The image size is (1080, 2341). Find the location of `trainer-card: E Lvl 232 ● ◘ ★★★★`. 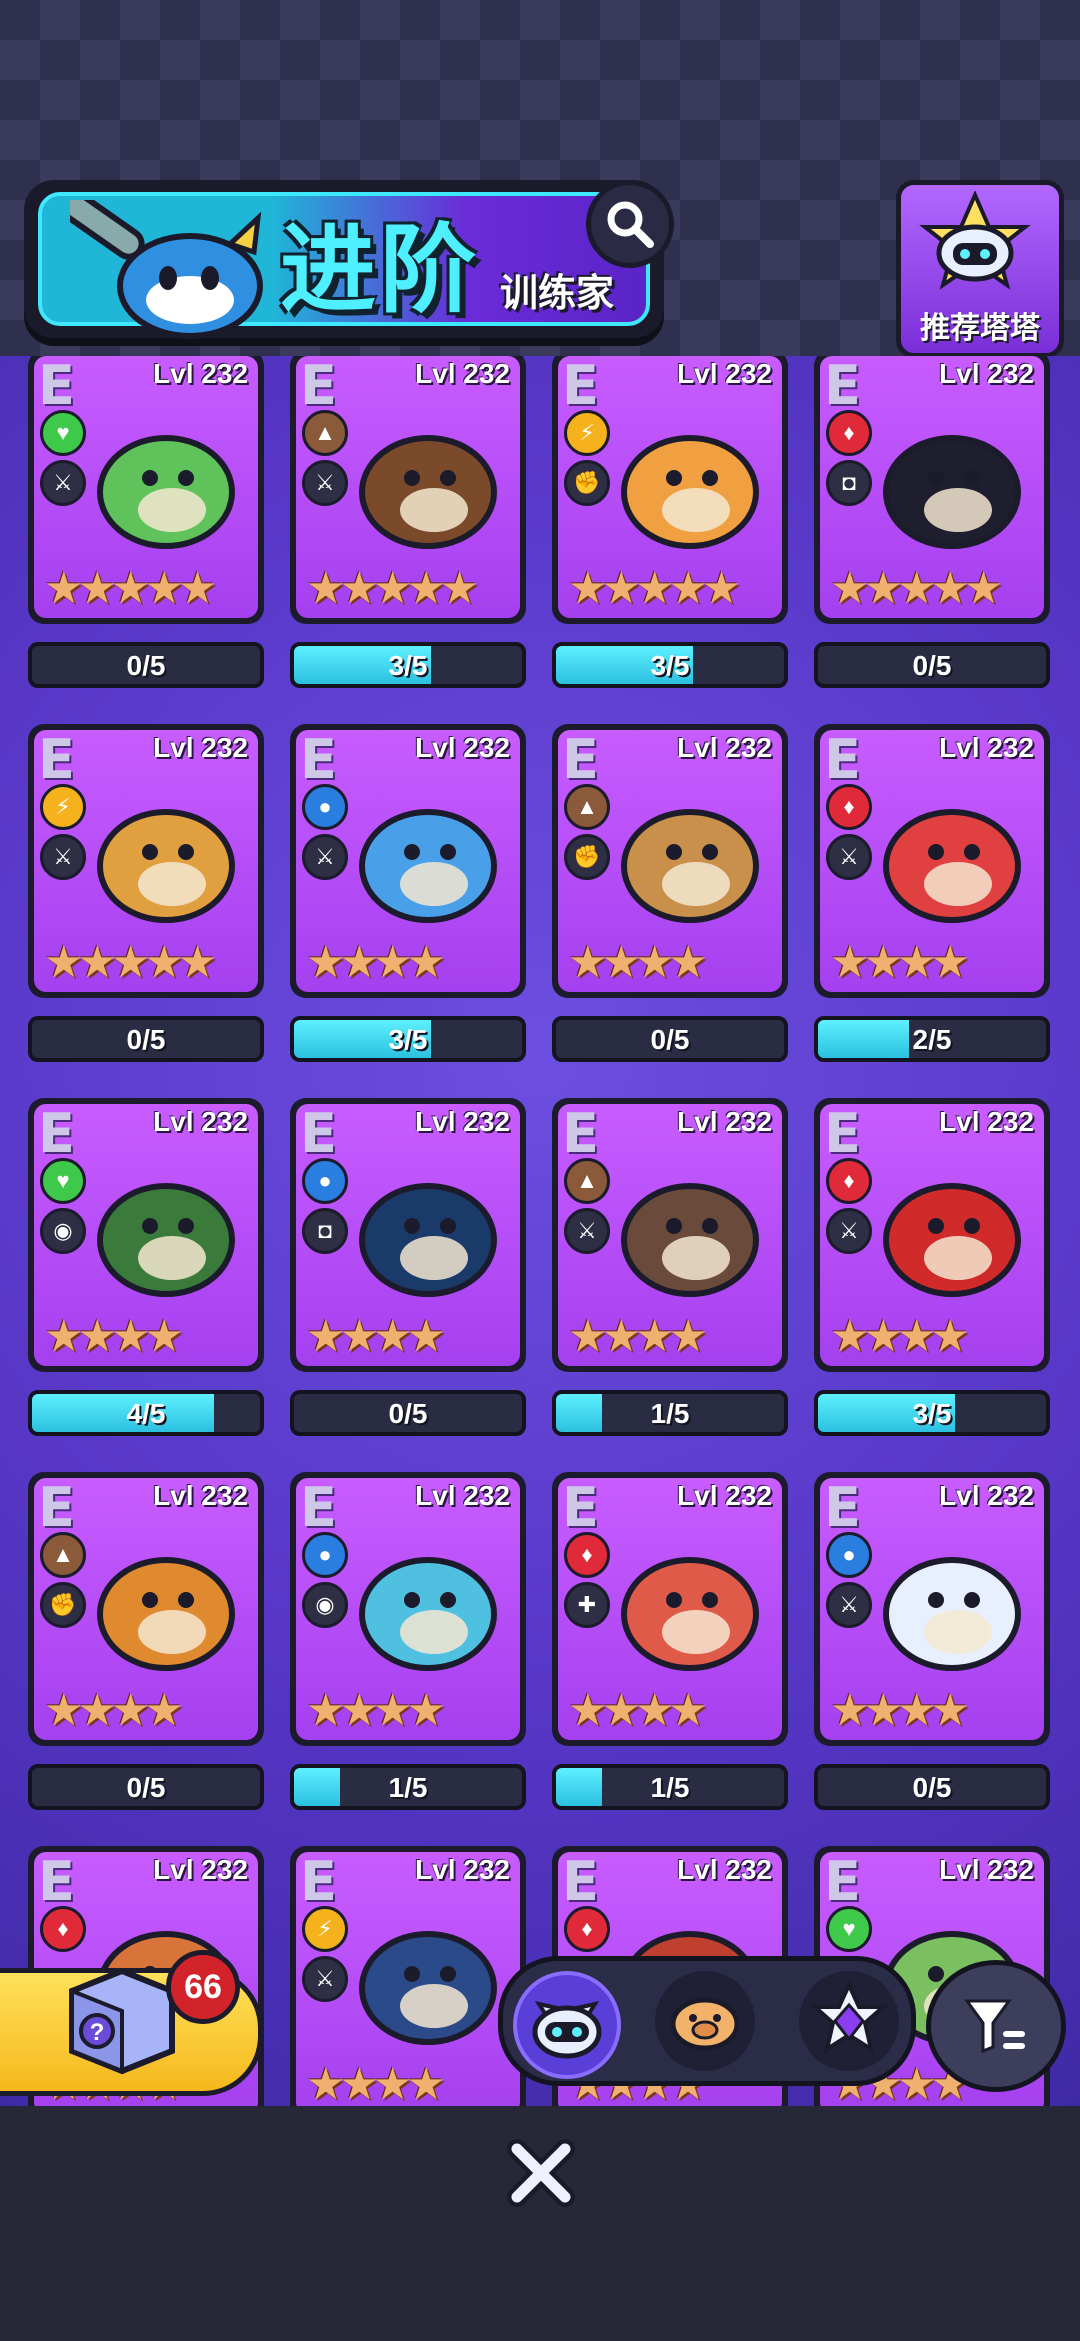

trainer-card: E Lvl 232 ● ◘ ★★★★ is located at coordinates (408, 1235).